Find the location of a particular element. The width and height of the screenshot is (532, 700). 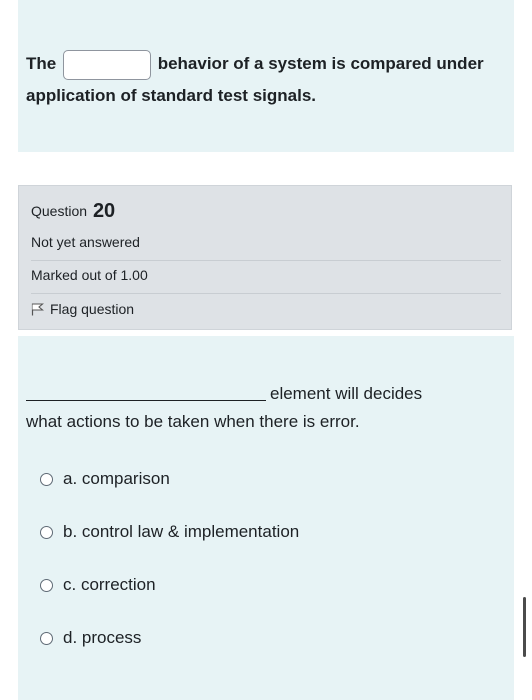

answer-option-a: a. comparison is located at coordinates (105, 479).